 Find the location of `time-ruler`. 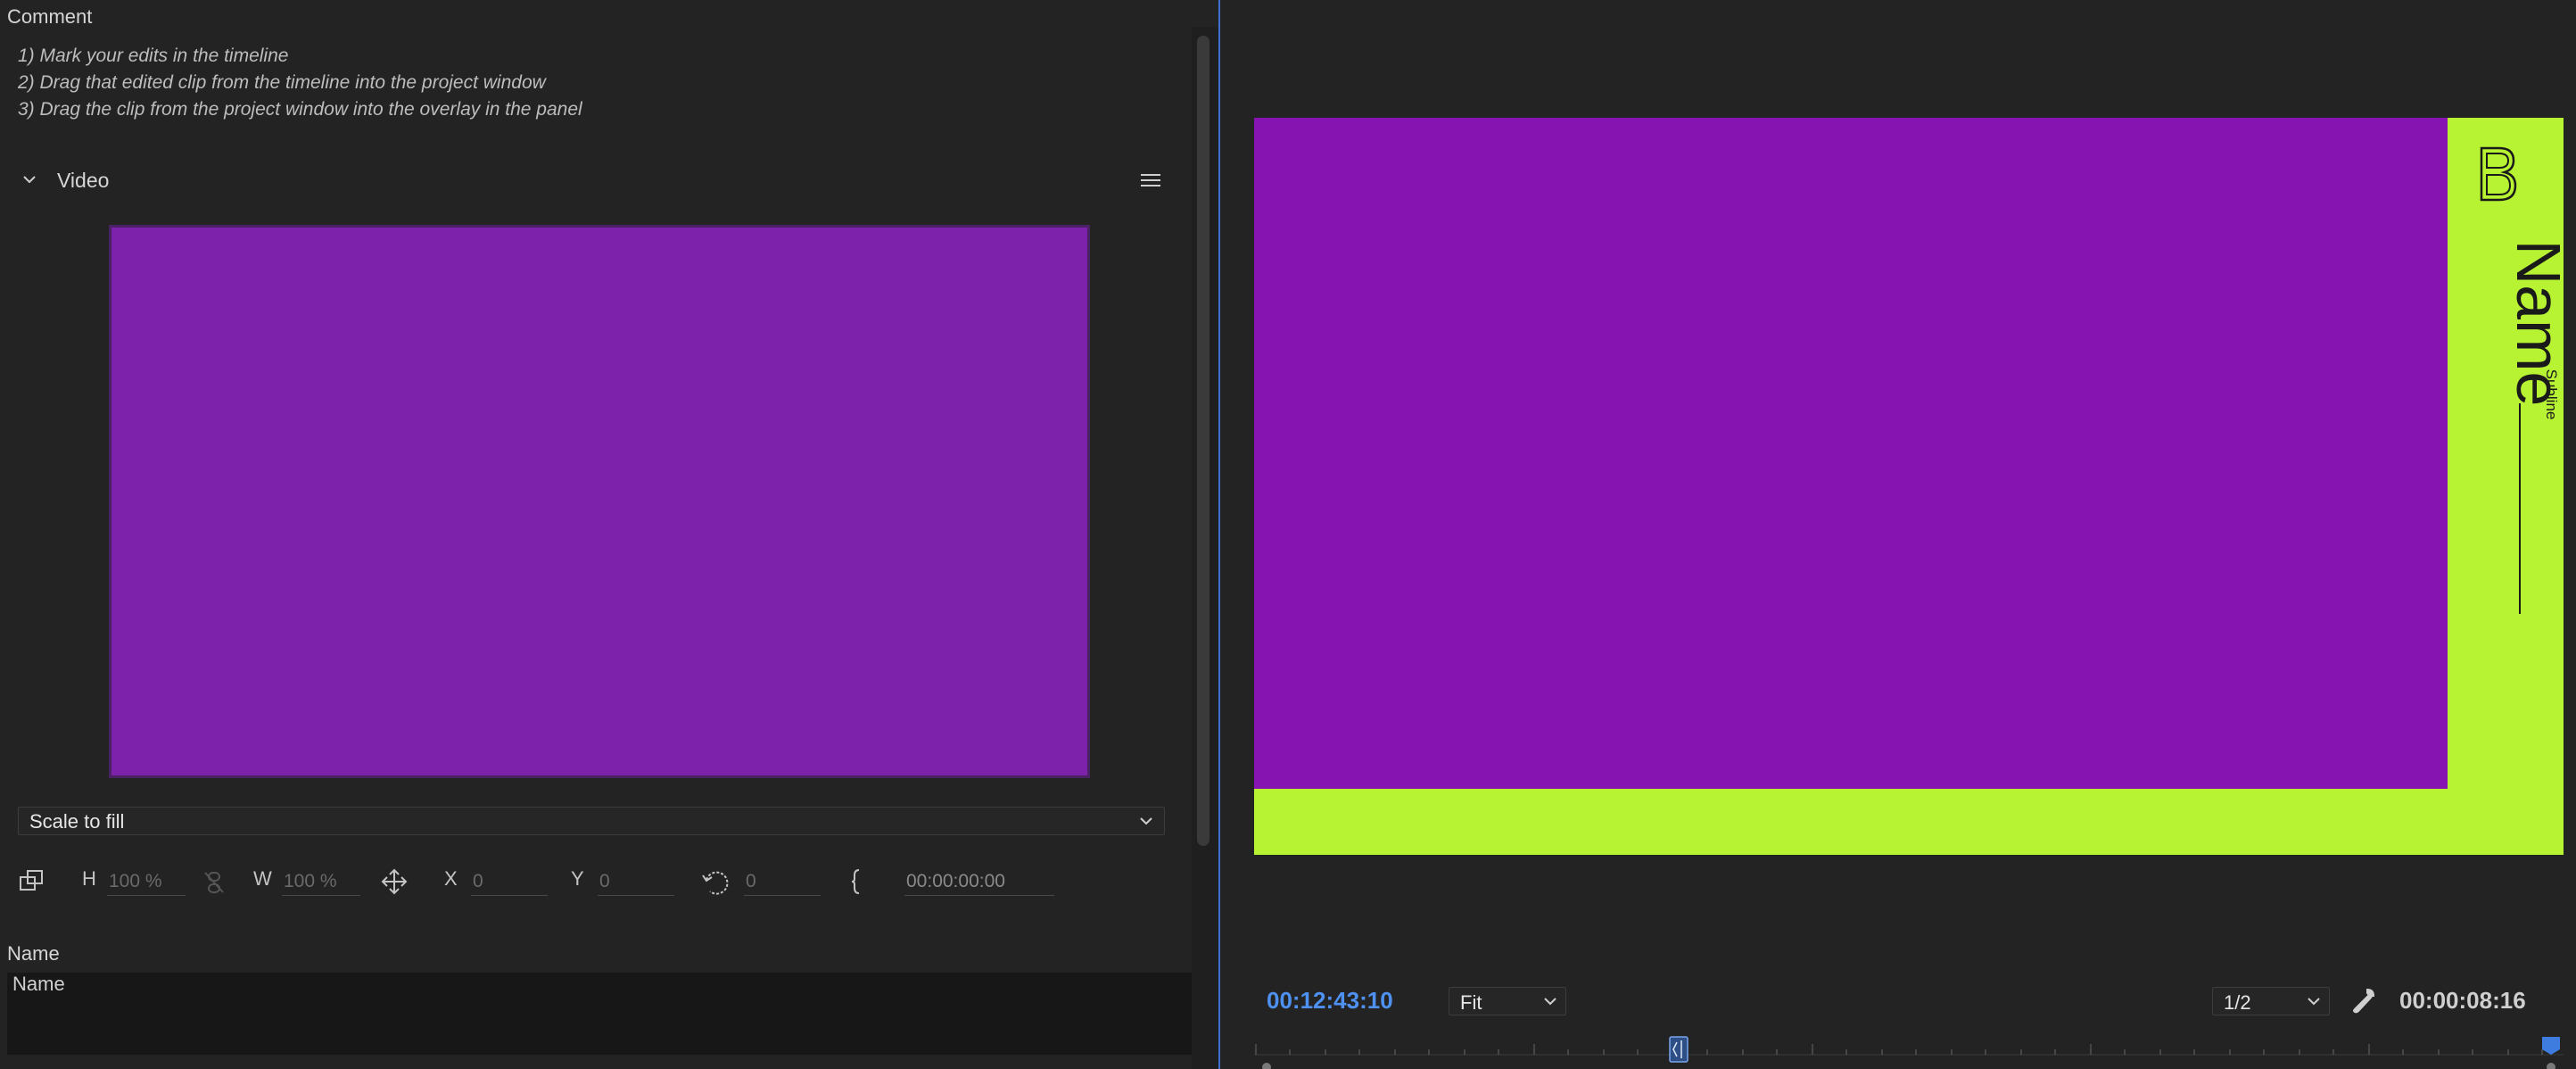

time-ruler is located at coordinates (1909, 1052).